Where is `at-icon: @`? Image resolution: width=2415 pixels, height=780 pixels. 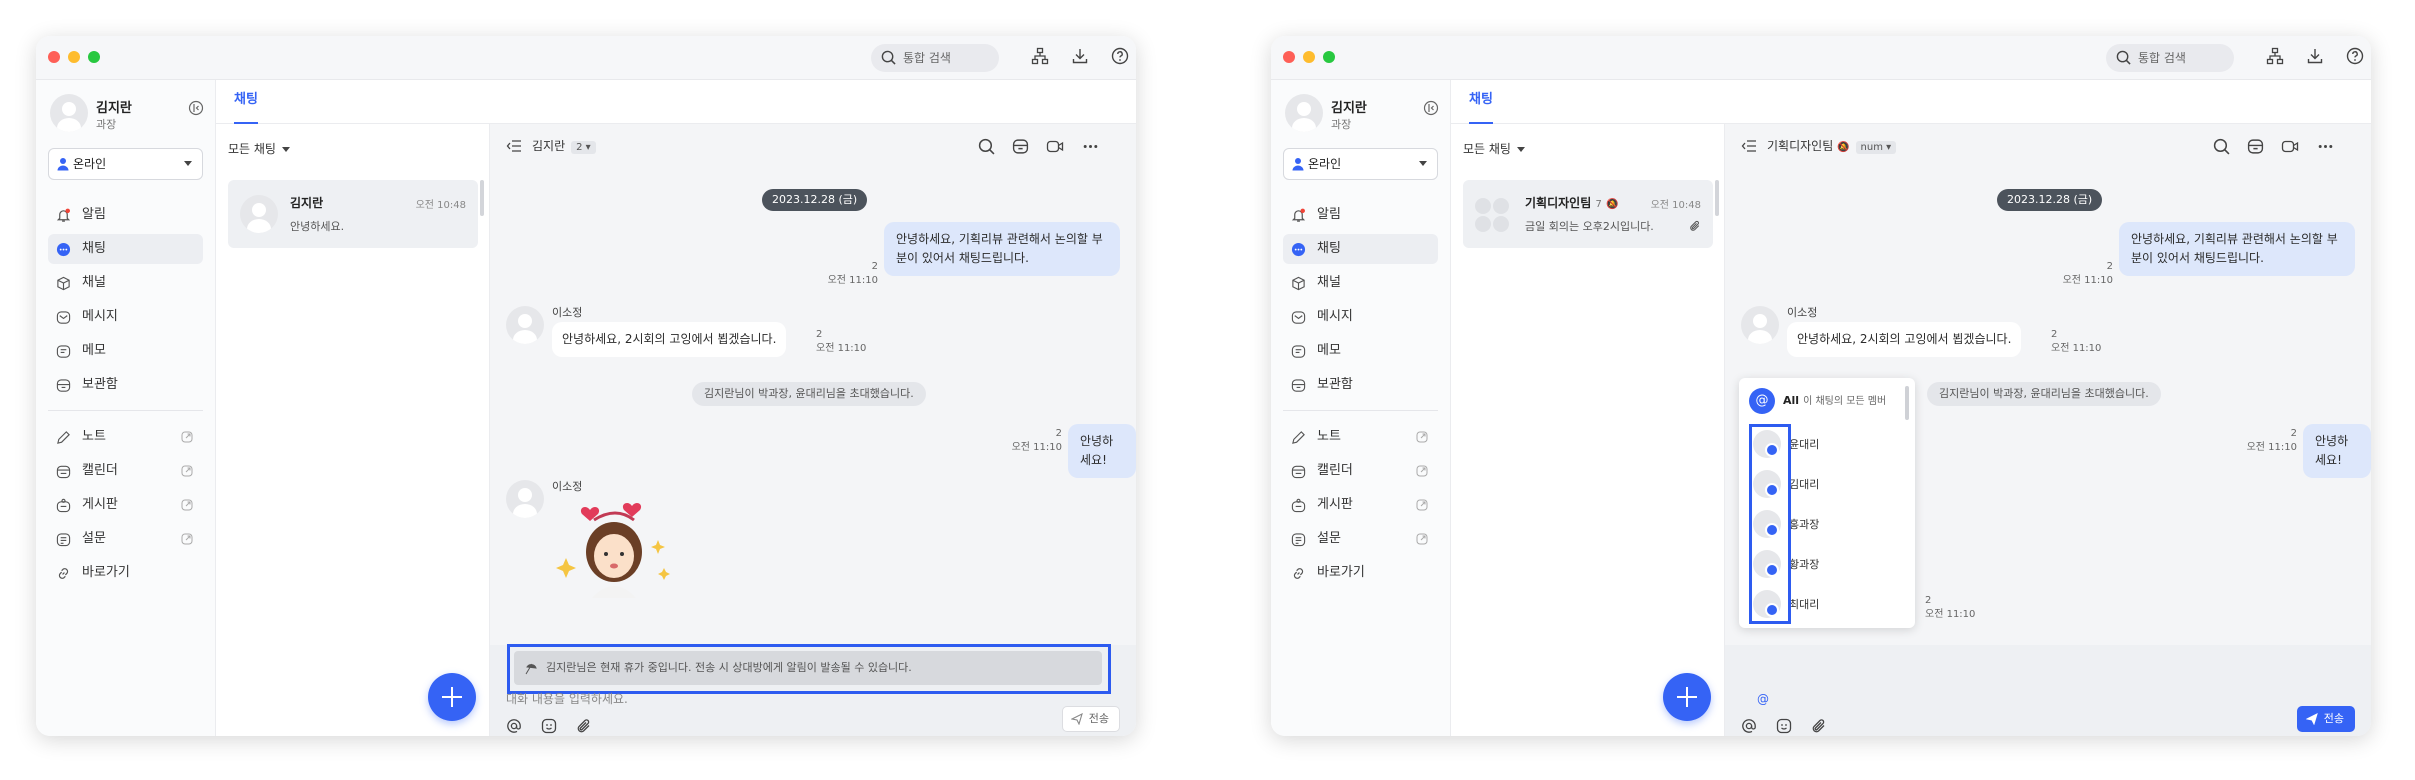 at-icon: @ is located at coordinates (1762, 401).